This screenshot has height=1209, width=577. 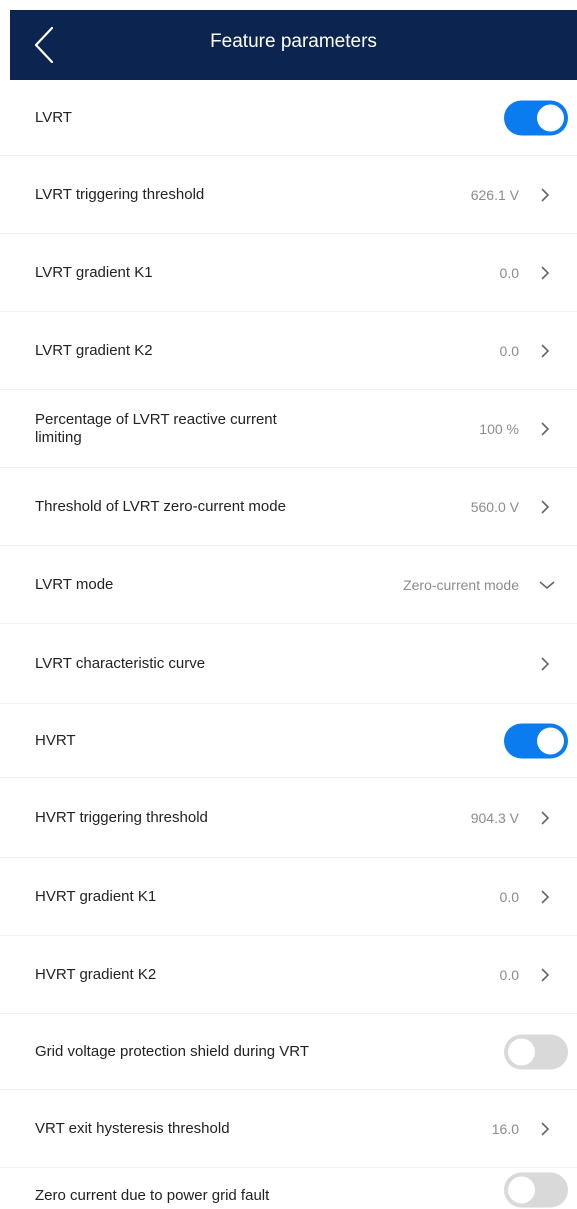 What do you see at coordinates (461, 585) in the screenshot?
I see `lvrt-mode-select: Zero-current mode` at bounding box center [461, 585].